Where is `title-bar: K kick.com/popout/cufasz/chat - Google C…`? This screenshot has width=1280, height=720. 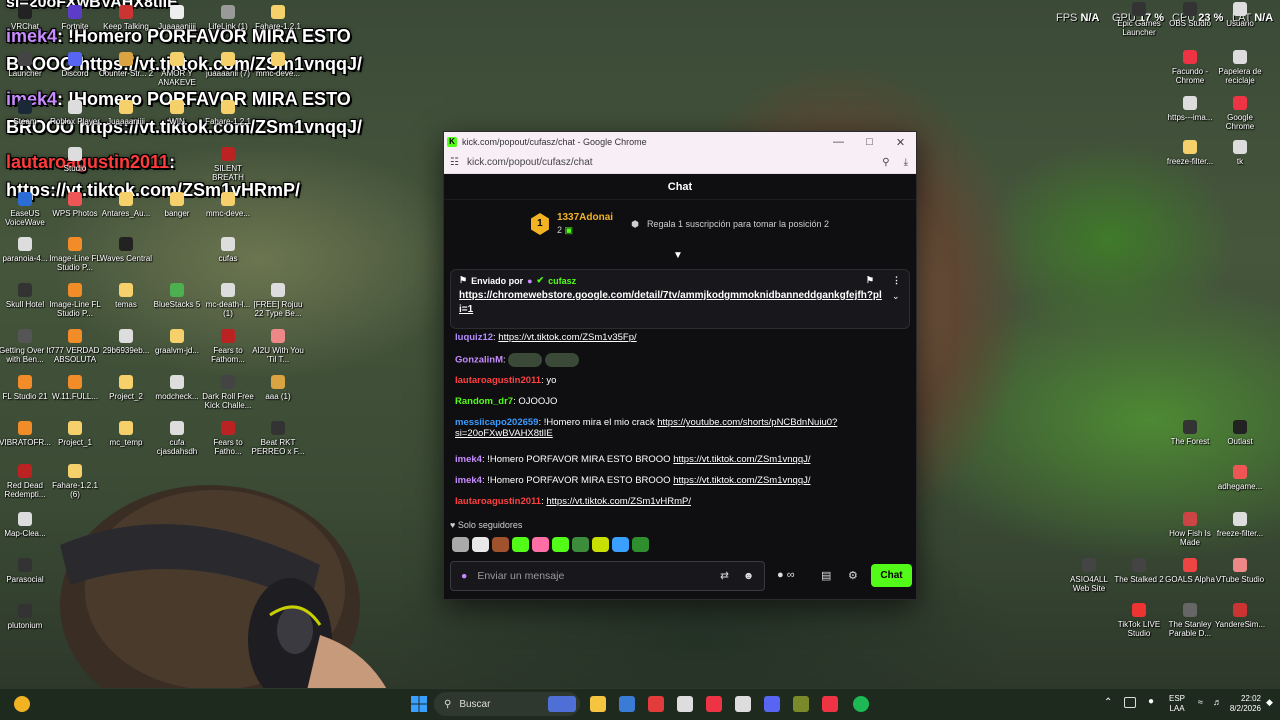
title-bar: K kick.com/popout/cufasz/chat - Google C… is located at coordinates (680, 142).